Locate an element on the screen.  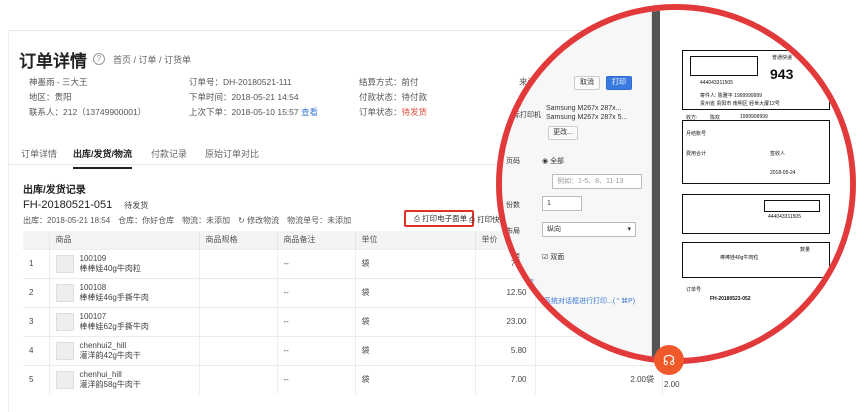
more-settings-link: 更多设置 is located at coordinates (520, 283).